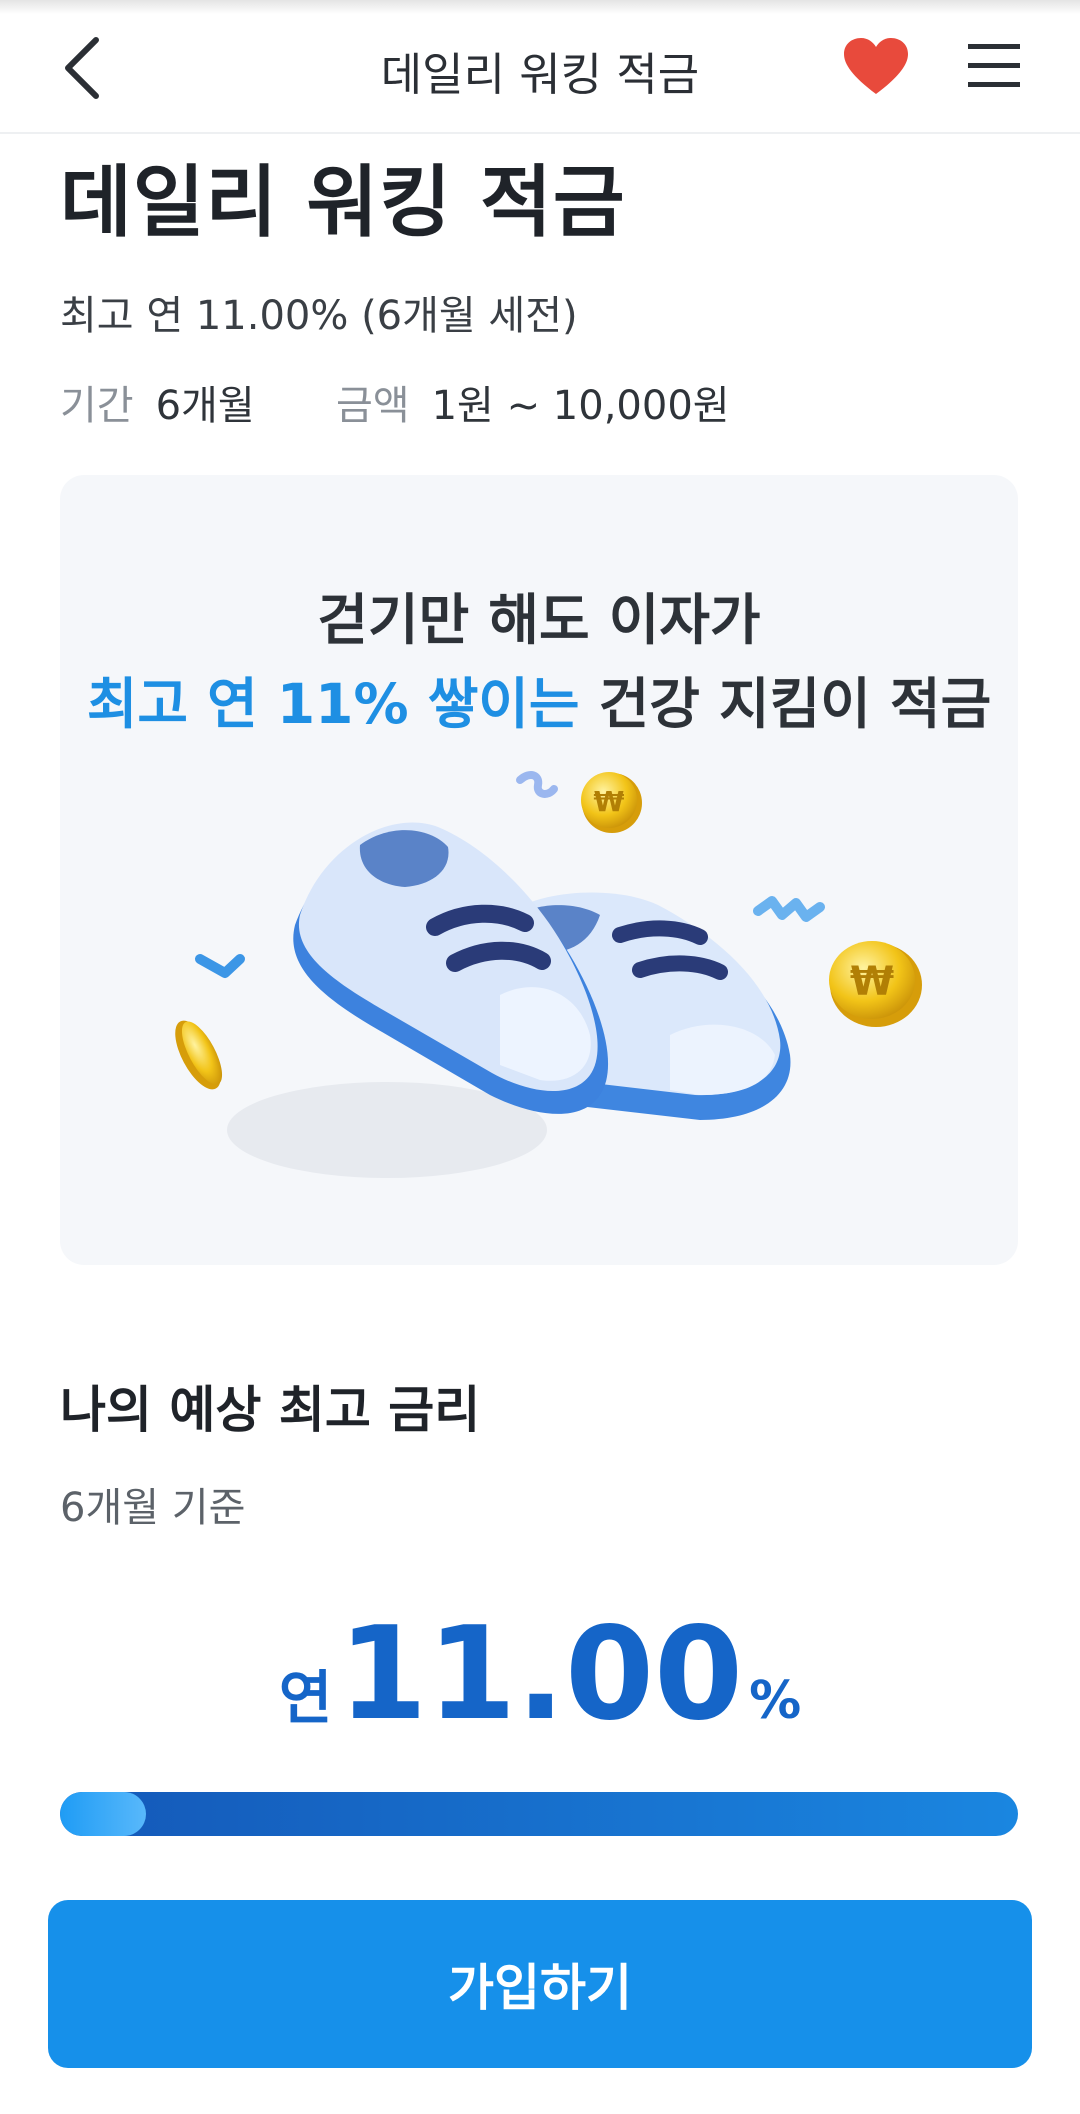 This screenshot has height=2114, width=1080. Describe the element at coordinates (539, 1814) in the screenshot. I see `rate-progress-bar` at that location.